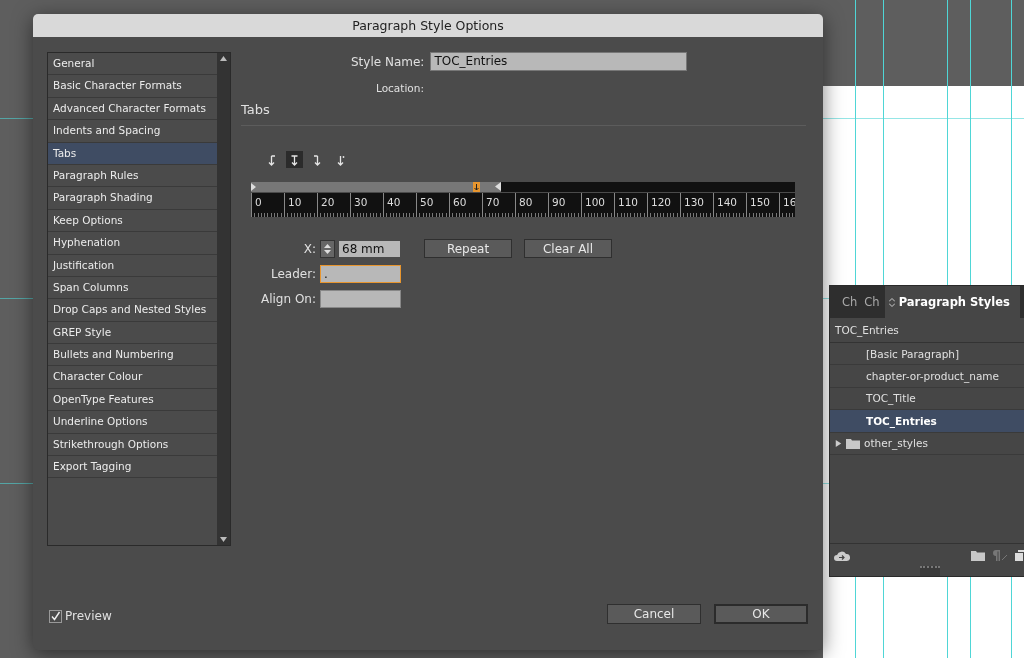 Image resolution: width=1024 pixels, height=658 pixels. What do you see at coordinates (758, 205) in the screenshot?
I see `ruler-number: 150` at bounding box center [758, 205].